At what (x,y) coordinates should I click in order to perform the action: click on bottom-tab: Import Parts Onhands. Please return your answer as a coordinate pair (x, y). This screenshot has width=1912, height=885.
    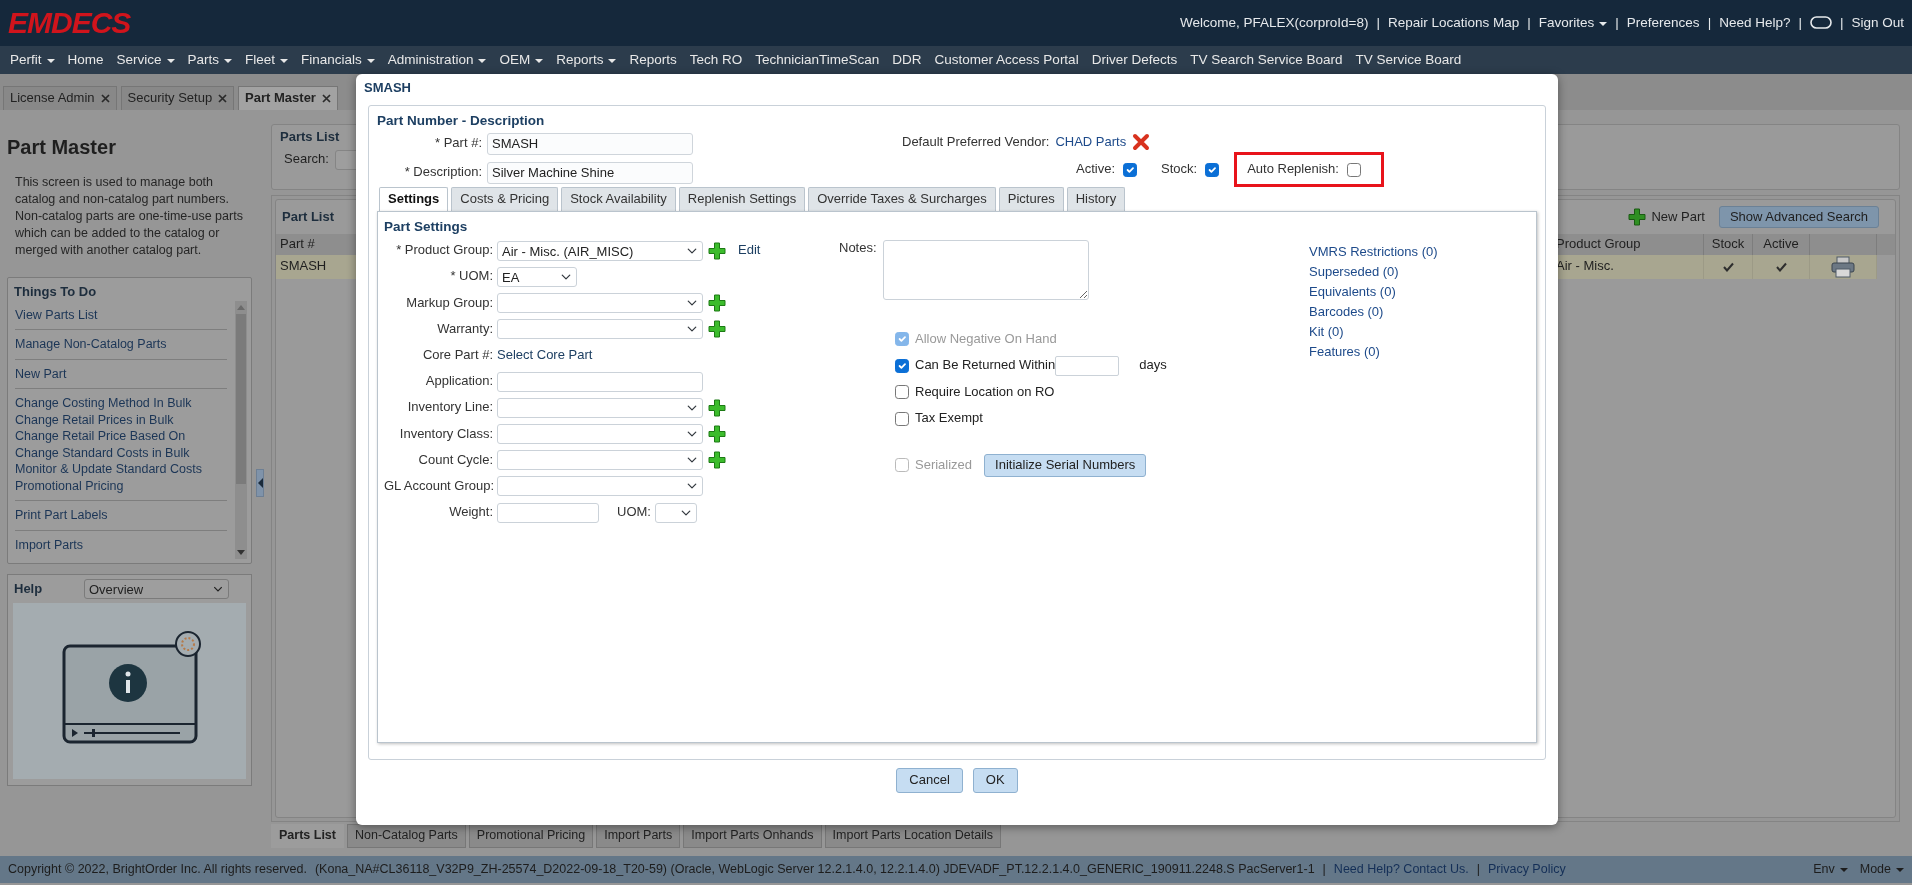
    Looking at the image, I should click on (752, 836).